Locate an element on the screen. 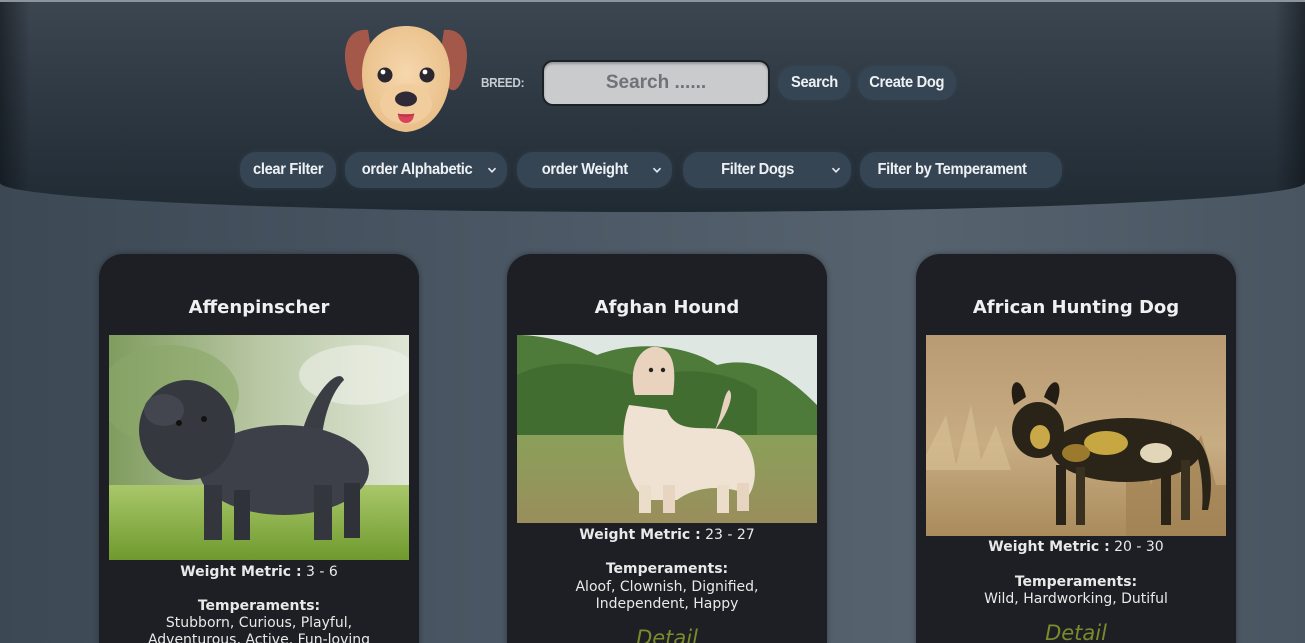  dog-face-icon is located at coordinates (406, 79).